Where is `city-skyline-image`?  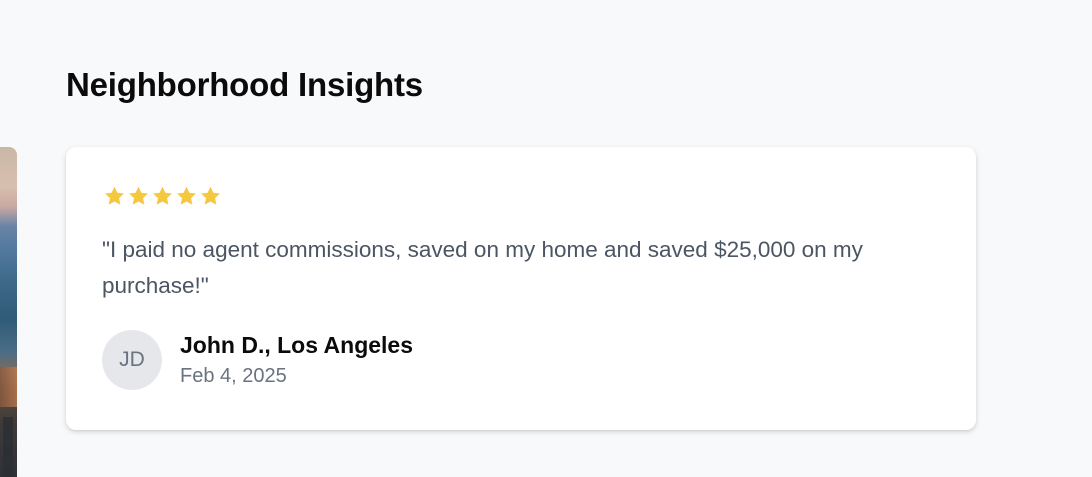
city-skyline-image is located at coordinates (8, 312).